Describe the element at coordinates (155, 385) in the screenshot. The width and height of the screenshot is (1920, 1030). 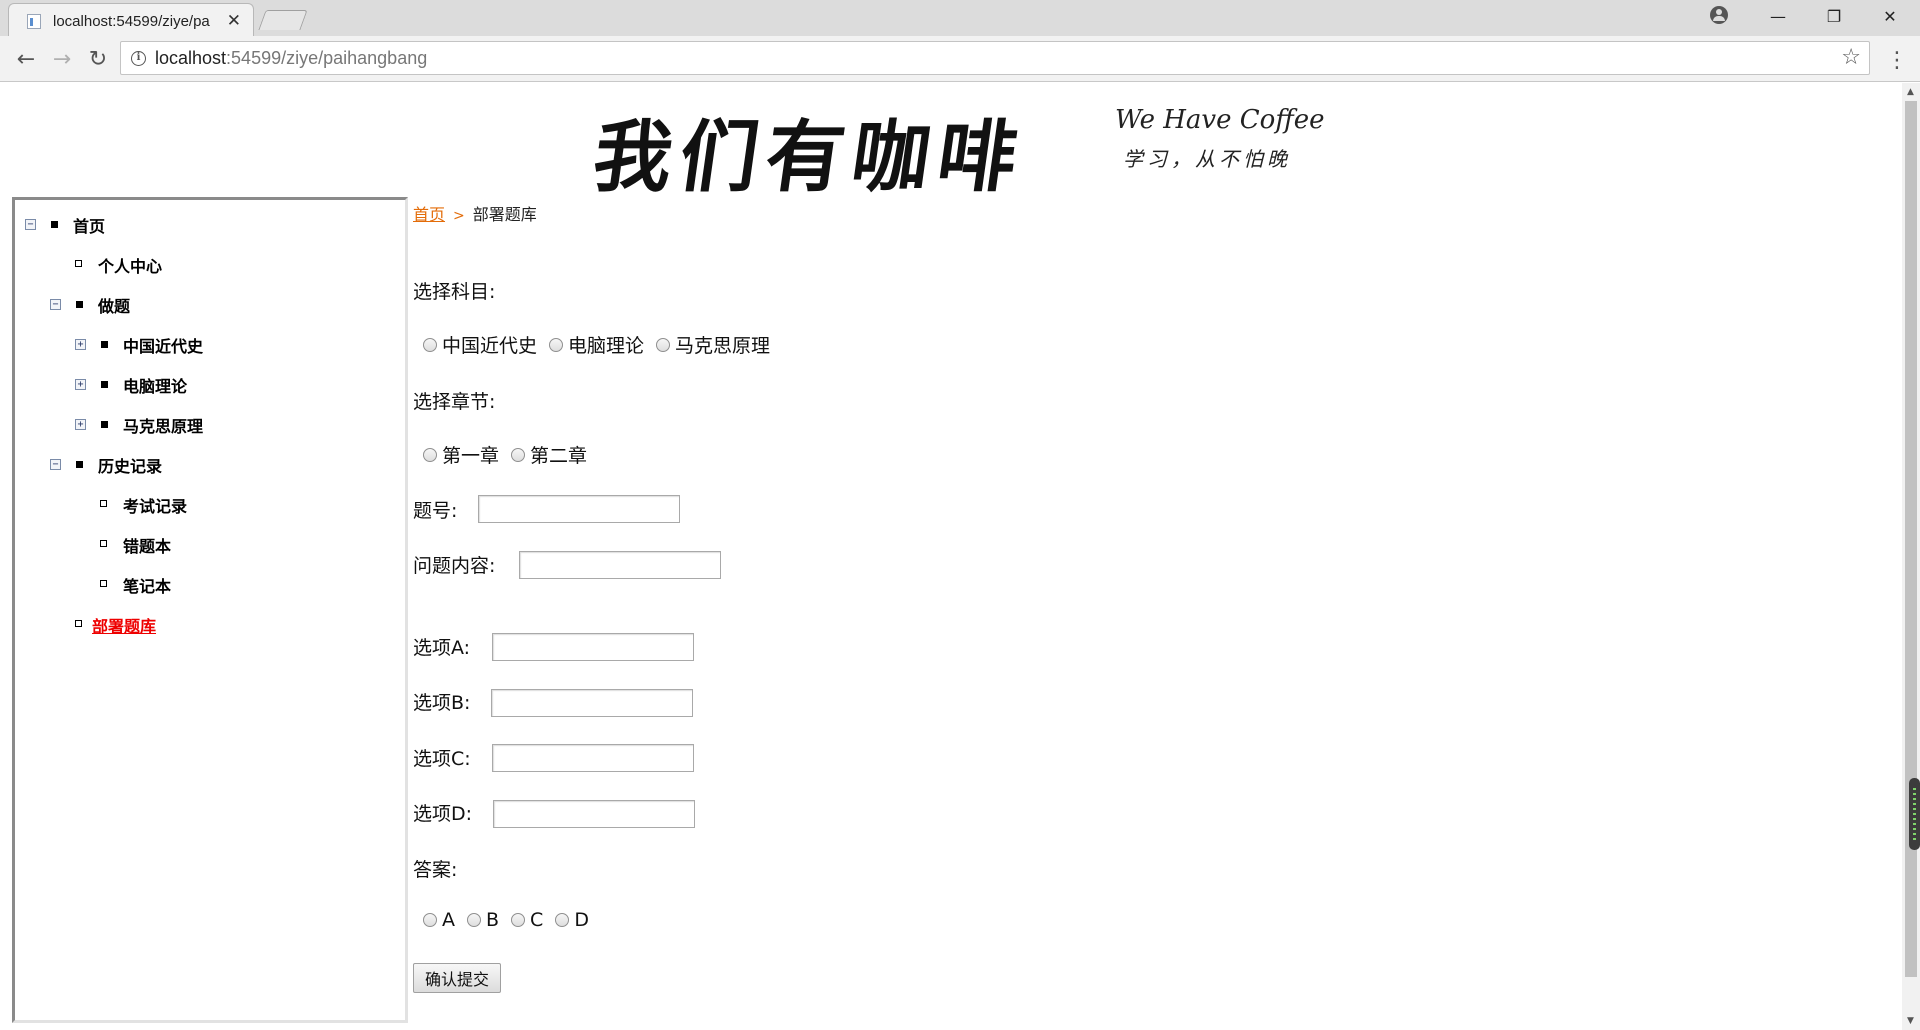
I see `sidebar-item-label: 电脑理论` at that location.